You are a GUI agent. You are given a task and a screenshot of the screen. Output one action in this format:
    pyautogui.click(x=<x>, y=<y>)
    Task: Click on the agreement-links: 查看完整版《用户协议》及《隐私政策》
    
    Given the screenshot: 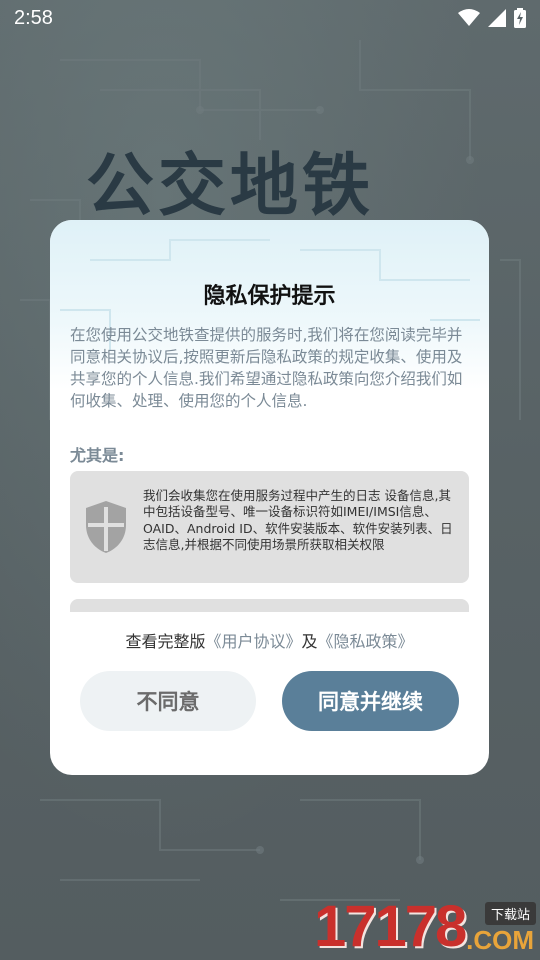 What is the action you would take?
    pyautogui.click(x=269, y=640)
    